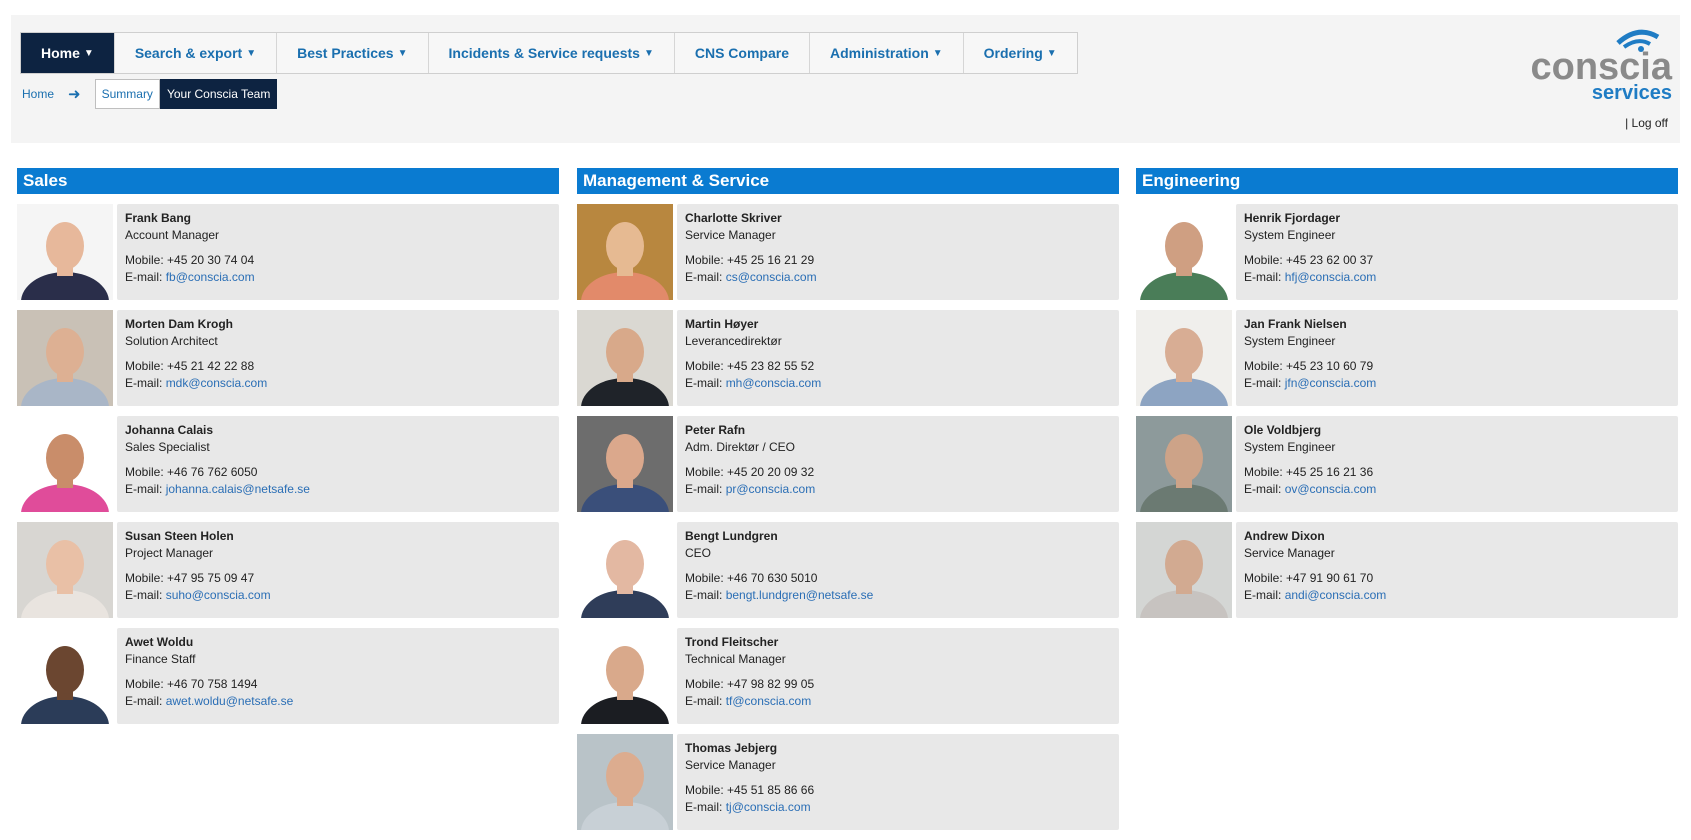 This screenshot has width=1691, height=840. What do you see at coordinates (722, 324) in the screenshot?
I see `person-name: Martin Høyer` at bounding box center [722, 324].